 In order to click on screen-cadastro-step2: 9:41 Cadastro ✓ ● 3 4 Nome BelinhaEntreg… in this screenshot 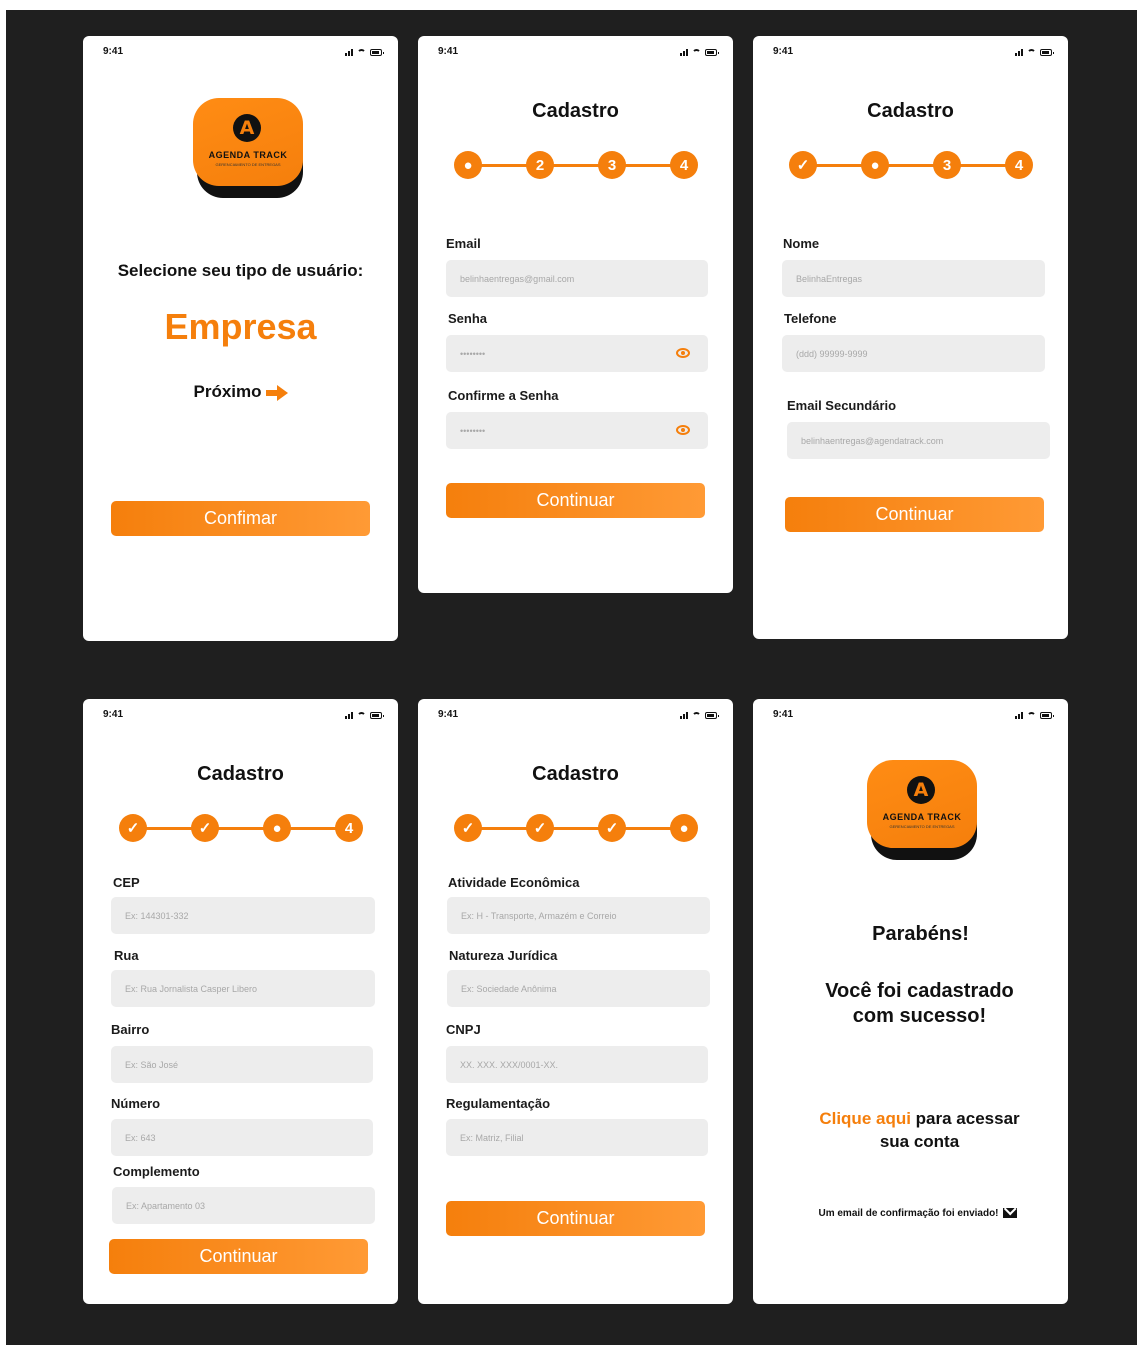, I will do `click(910, 337)`.